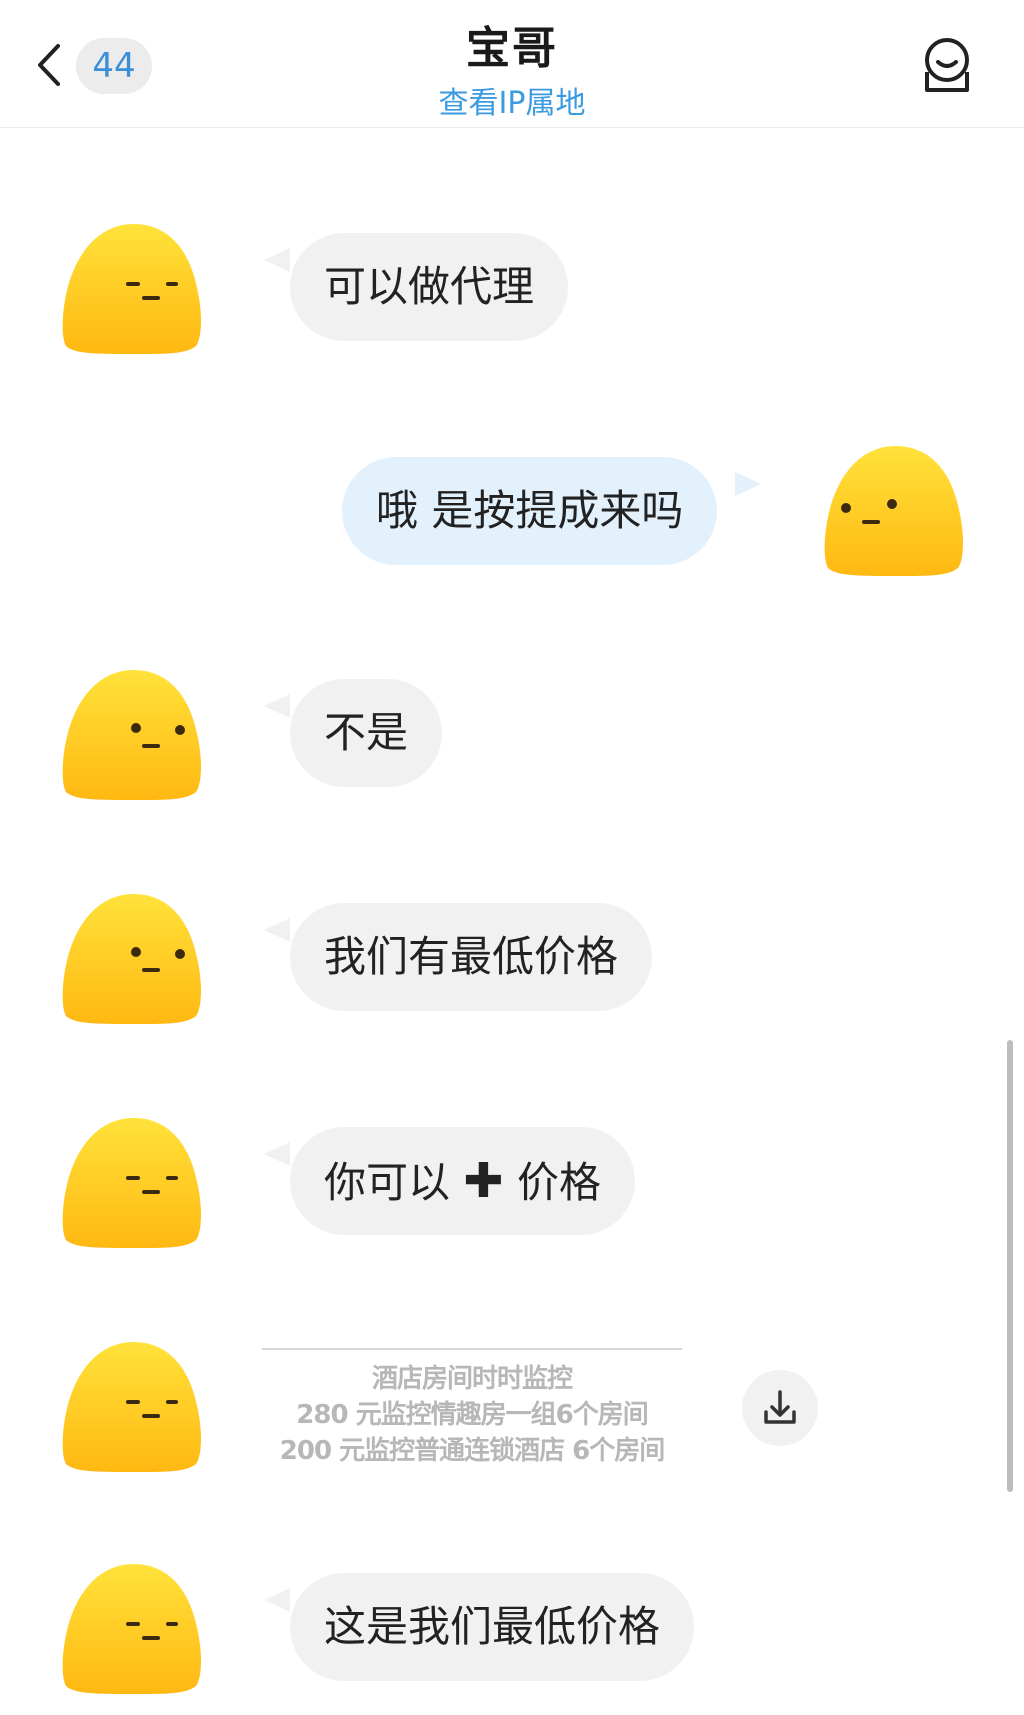  I want to click on profile-button, so click(947, 65).